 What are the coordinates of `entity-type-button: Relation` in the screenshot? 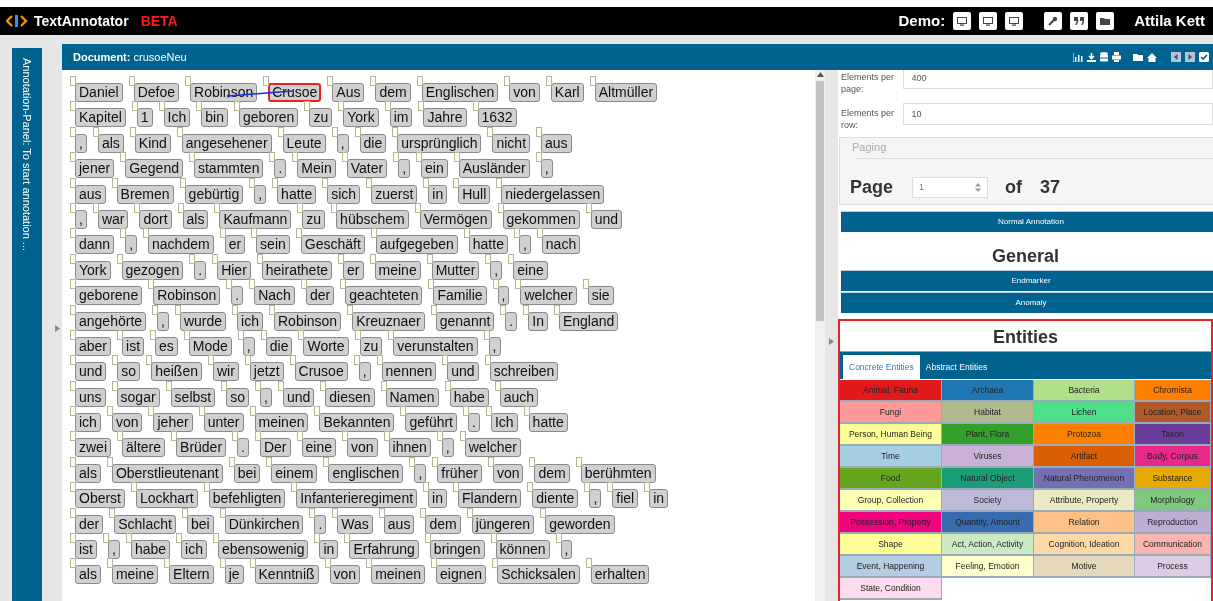 It's located at (1084, 523).